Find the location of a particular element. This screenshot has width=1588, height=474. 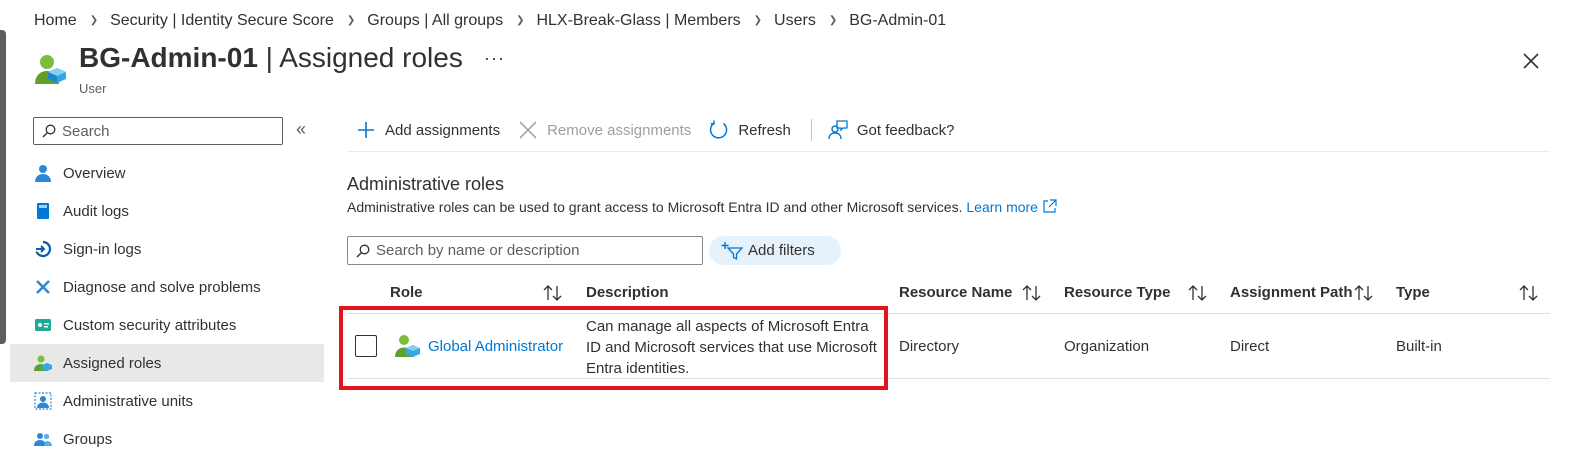

sidebar-item-label: Groups is located at coordinates (88, 439).